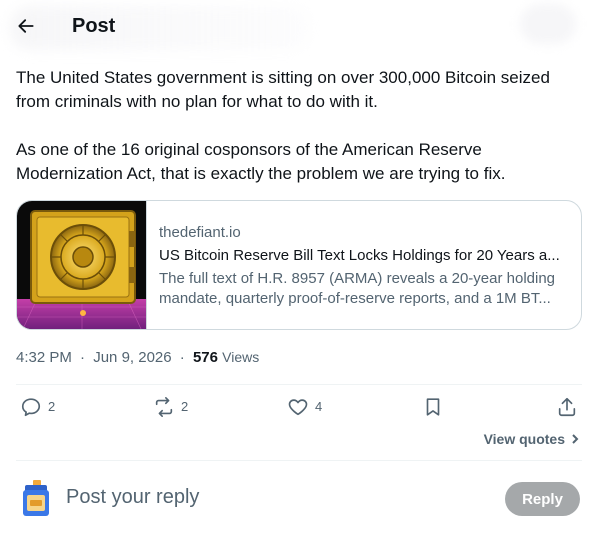  I want to click on repost-count: 2, so click(185, 406).